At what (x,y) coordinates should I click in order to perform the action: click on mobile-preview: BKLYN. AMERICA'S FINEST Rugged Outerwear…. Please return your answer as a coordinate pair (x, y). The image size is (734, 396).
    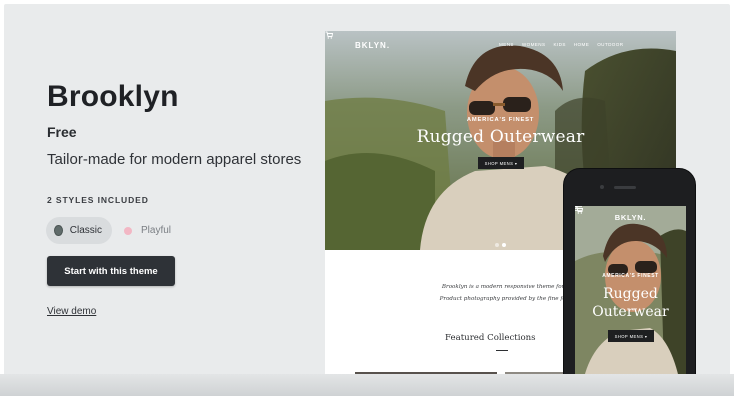
    Looking at the image, I should click on (629, 280).